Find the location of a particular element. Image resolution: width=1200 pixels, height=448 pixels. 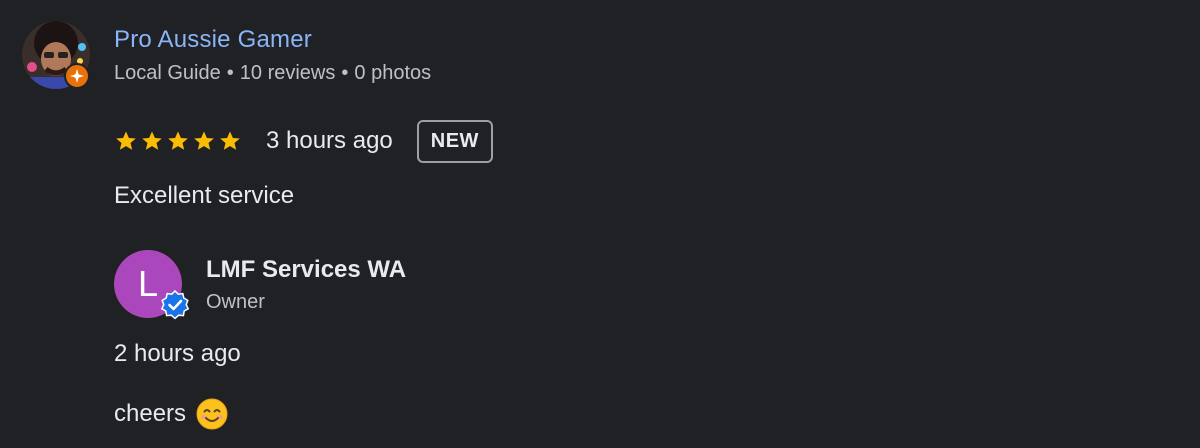

star-rating is located at coordinates (178, 141).